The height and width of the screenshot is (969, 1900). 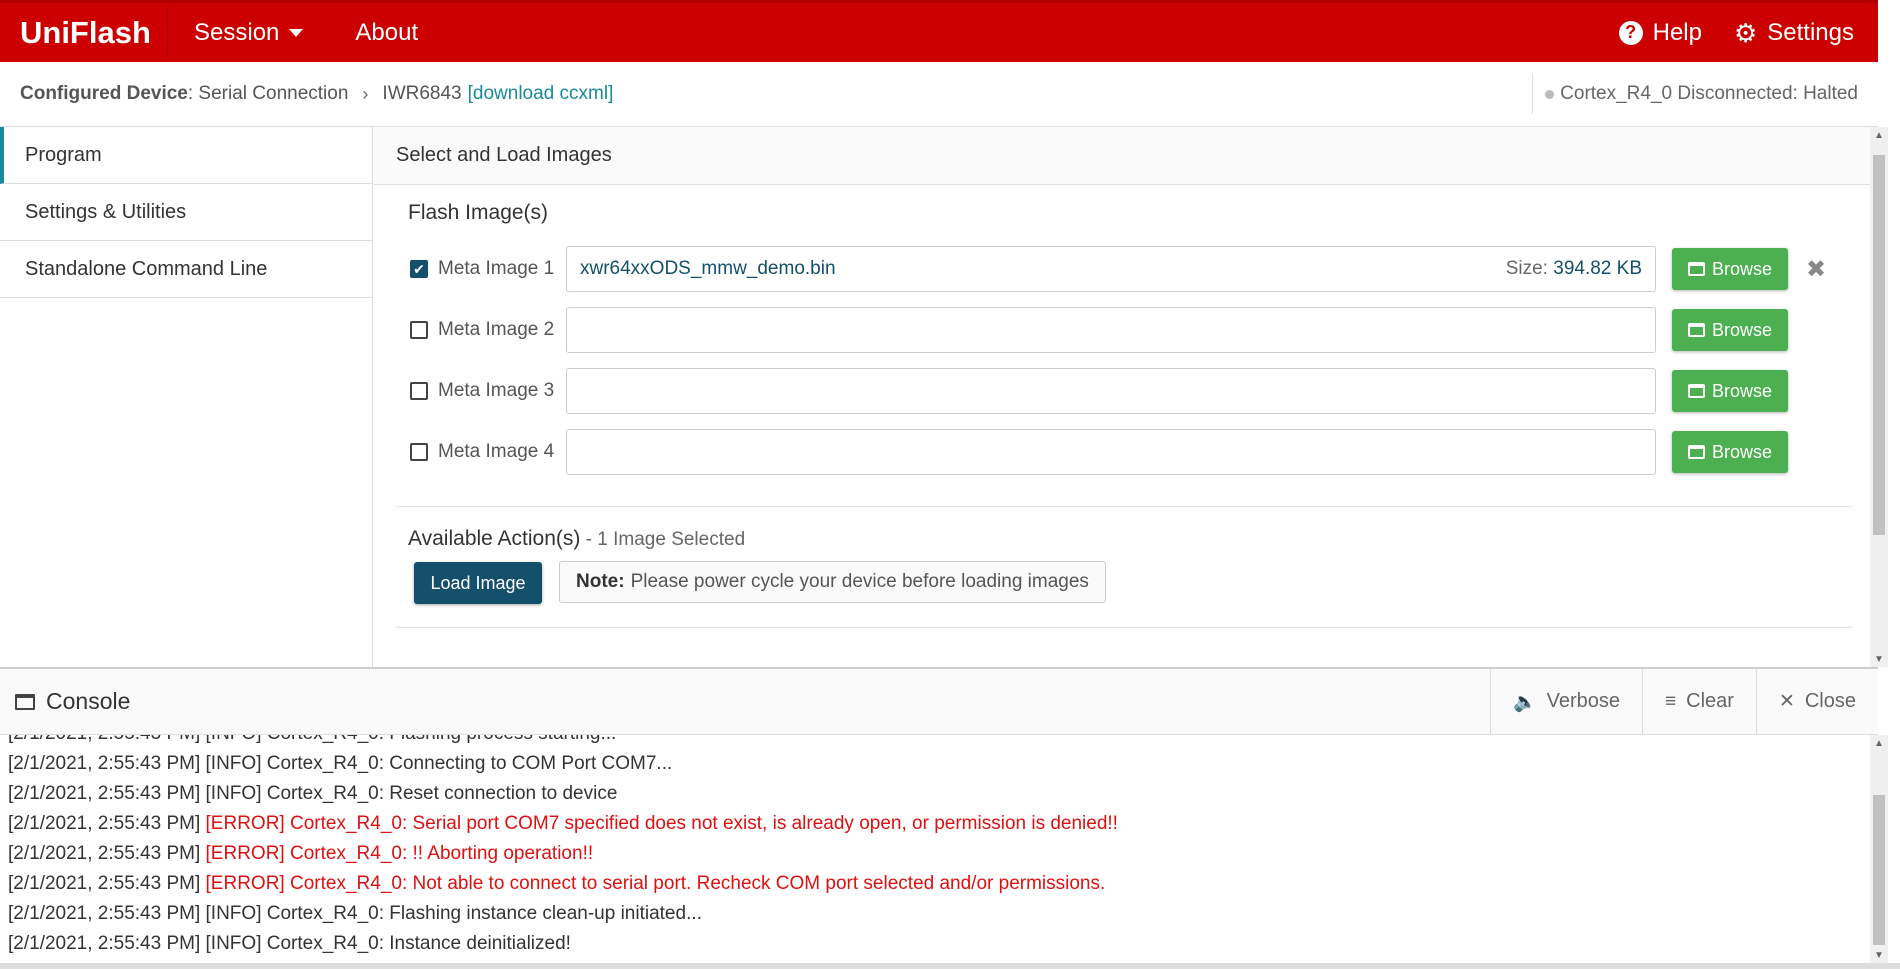 I want to click on panel-title: Select and Load Images, so click(x=1122, y=156).